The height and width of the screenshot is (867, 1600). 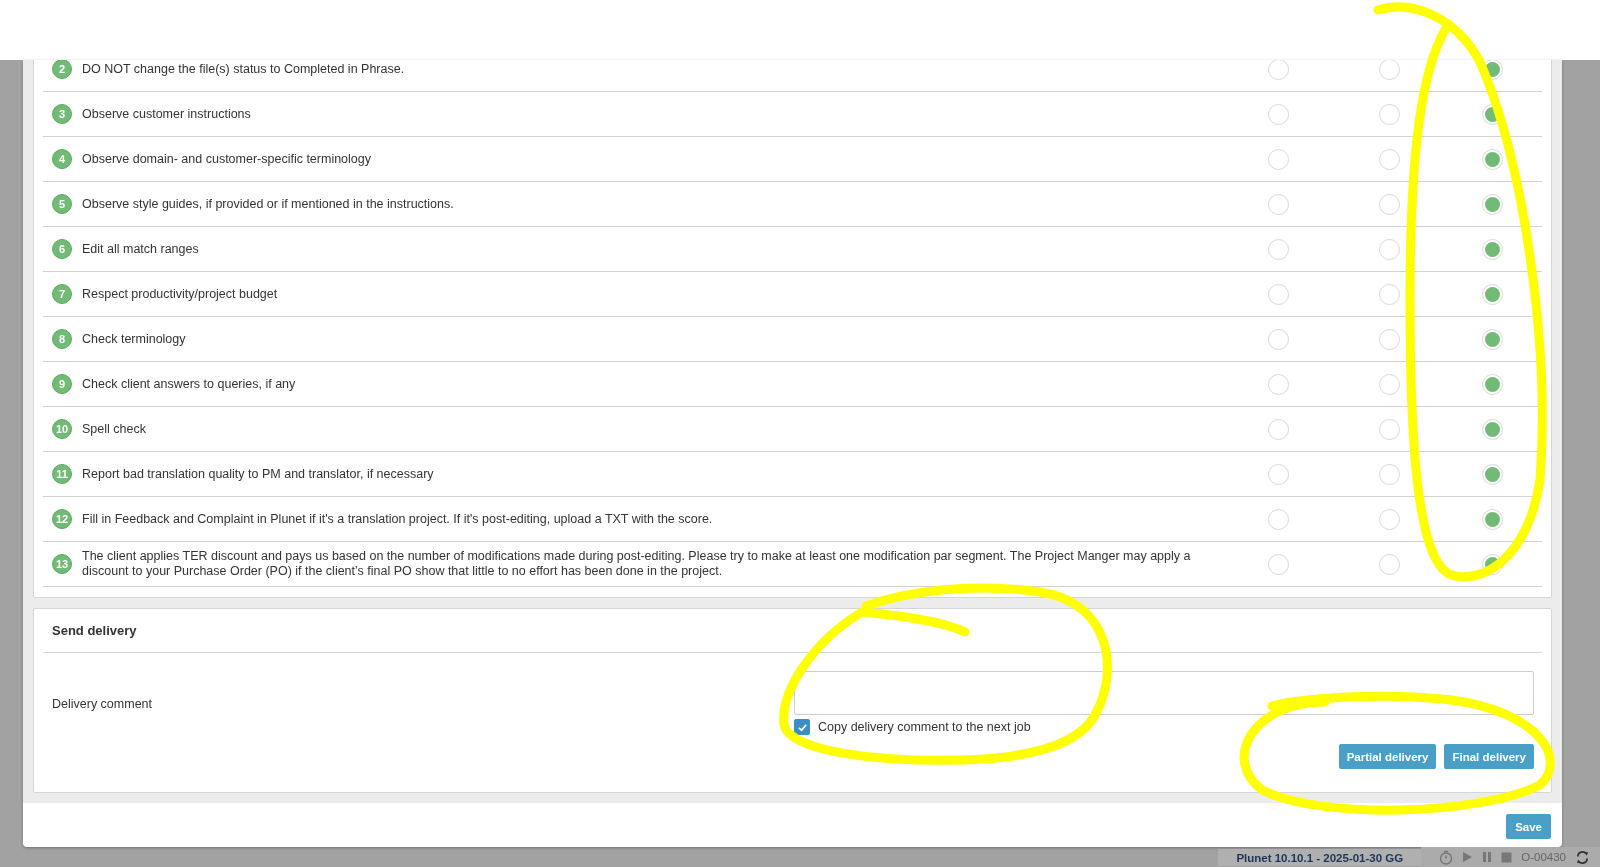 What do you see at coordinates (1528, 826) in the screenshot?
I see `save-button: Save` at bounding box center [1528, 826].